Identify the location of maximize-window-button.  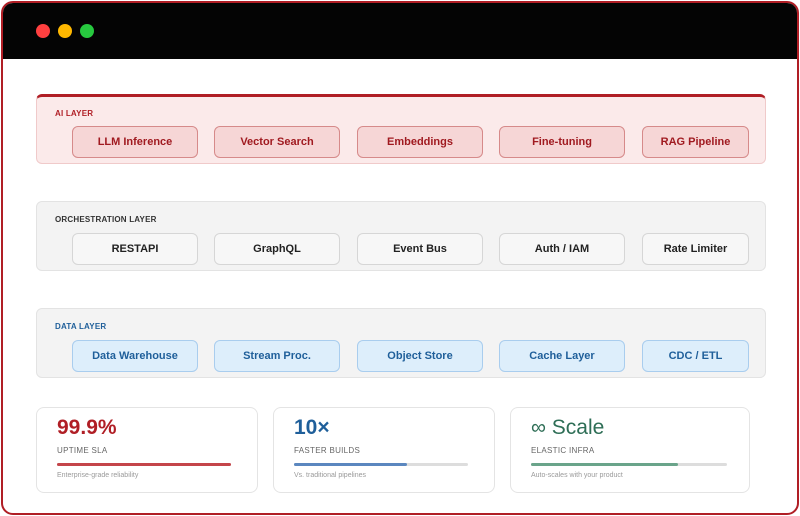
(87, 31).